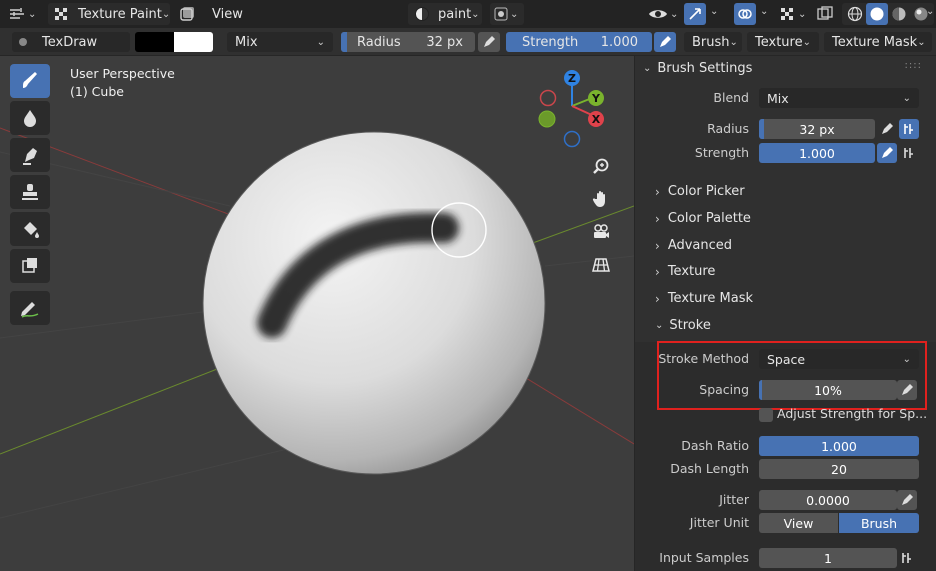 The width and height of the screenshot is (936, 571). Describe the element at coordinates (788, 14) in the screenshot. I see `checker-icon` at that location.